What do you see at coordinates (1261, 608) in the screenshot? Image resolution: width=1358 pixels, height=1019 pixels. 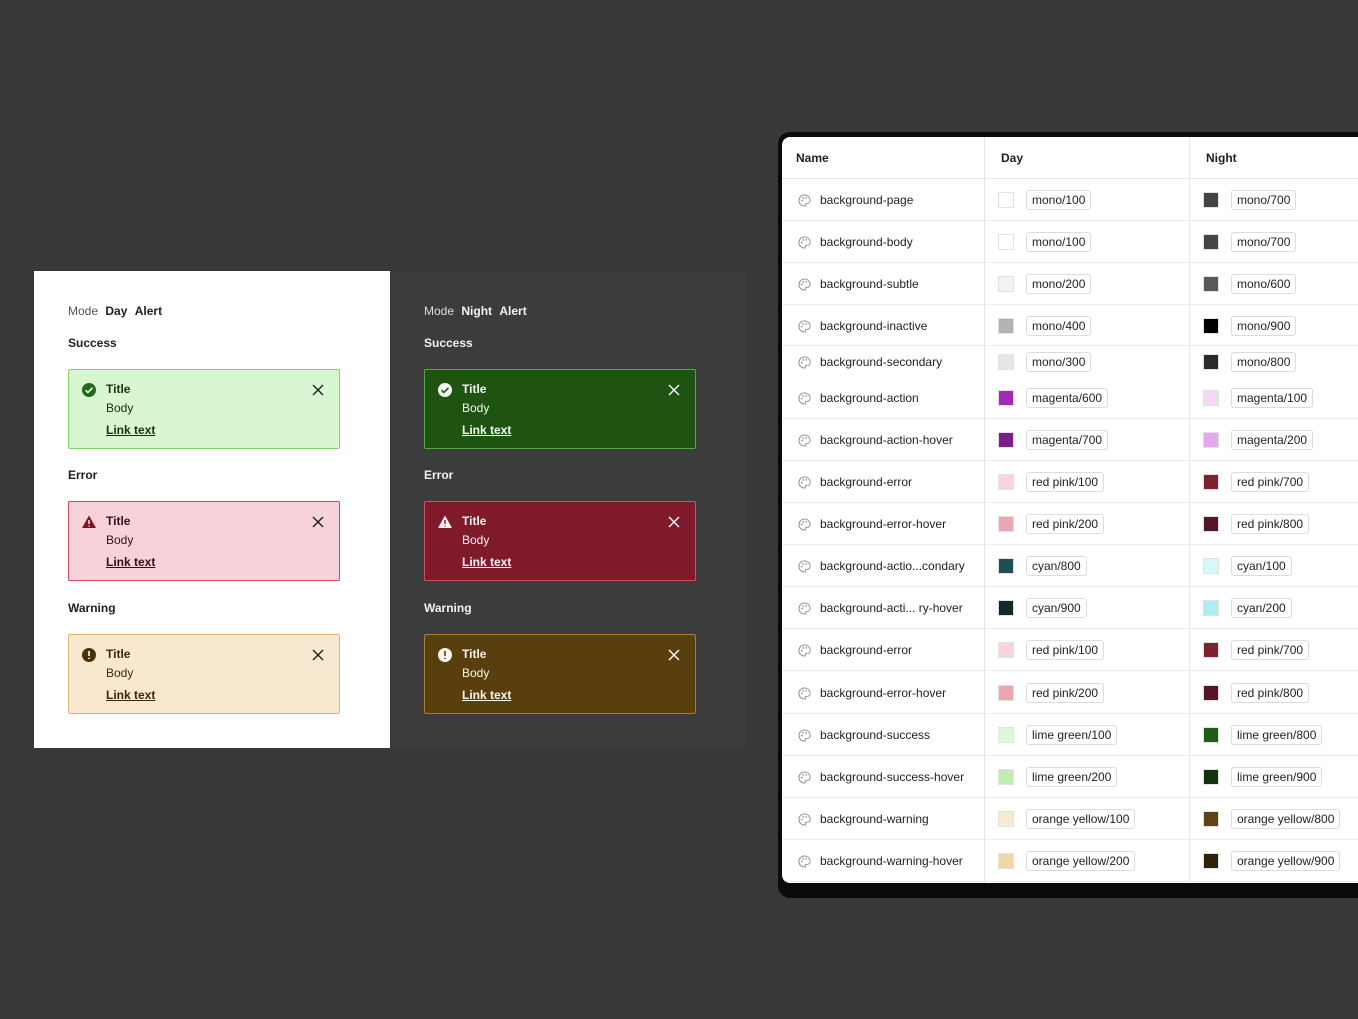 I see `night-token-chip: cyan/200` at bounding box center [1261, 608].